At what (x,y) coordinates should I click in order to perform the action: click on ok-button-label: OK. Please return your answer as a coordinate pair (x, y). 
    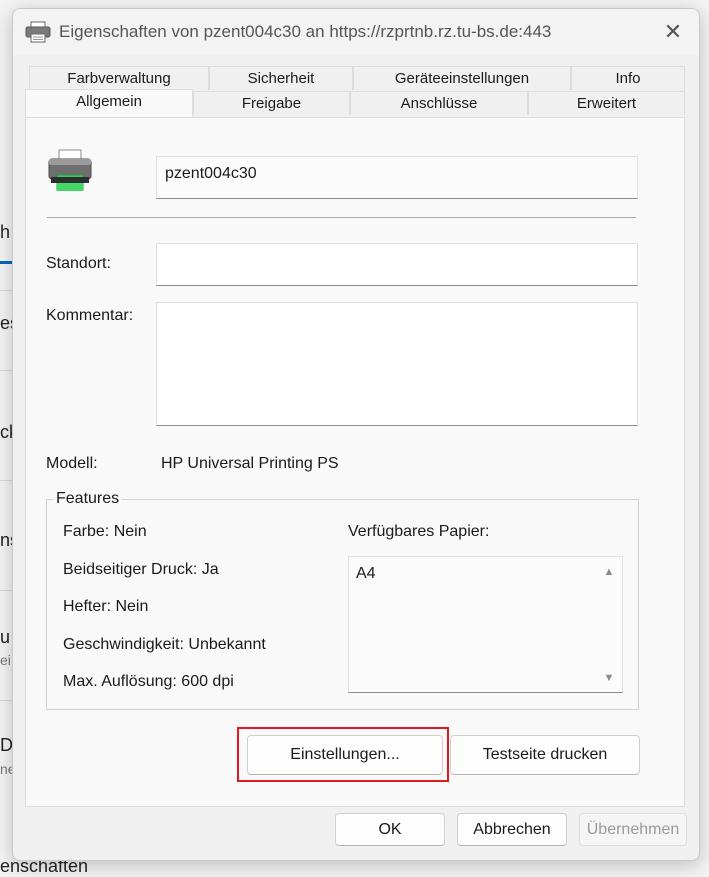
    Looking at the image, I should click on (390, 829).